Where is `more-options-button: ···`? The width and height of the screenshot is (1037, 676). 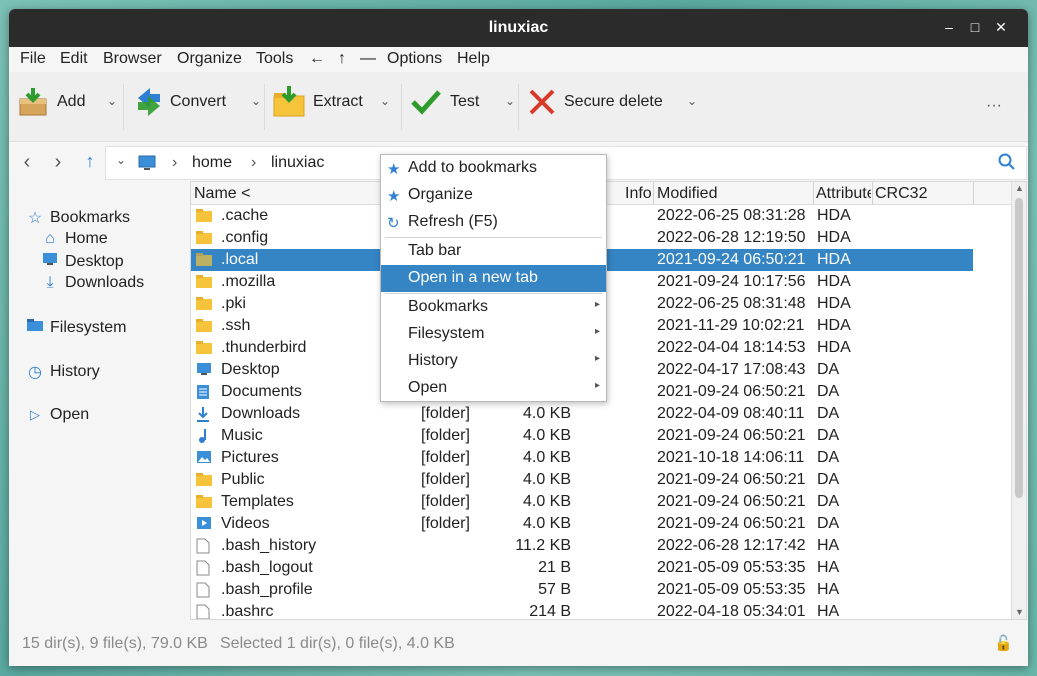
more-options-button: ··· is located at coordinates (994, 106).